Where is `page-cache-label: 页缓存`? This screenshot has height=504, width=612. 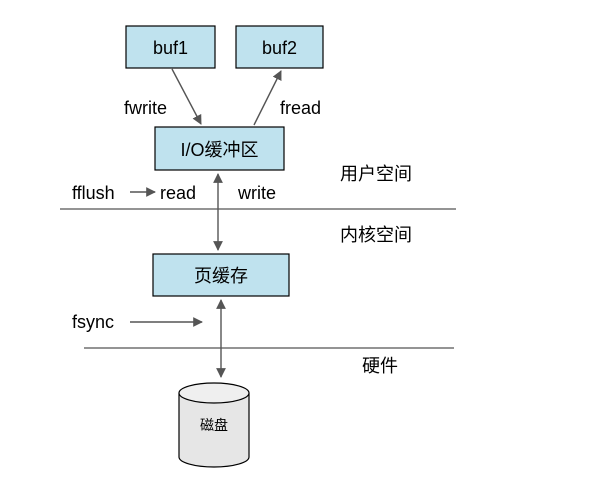
page-cache-label: 页缓存 is located at coordinates (221, 276).